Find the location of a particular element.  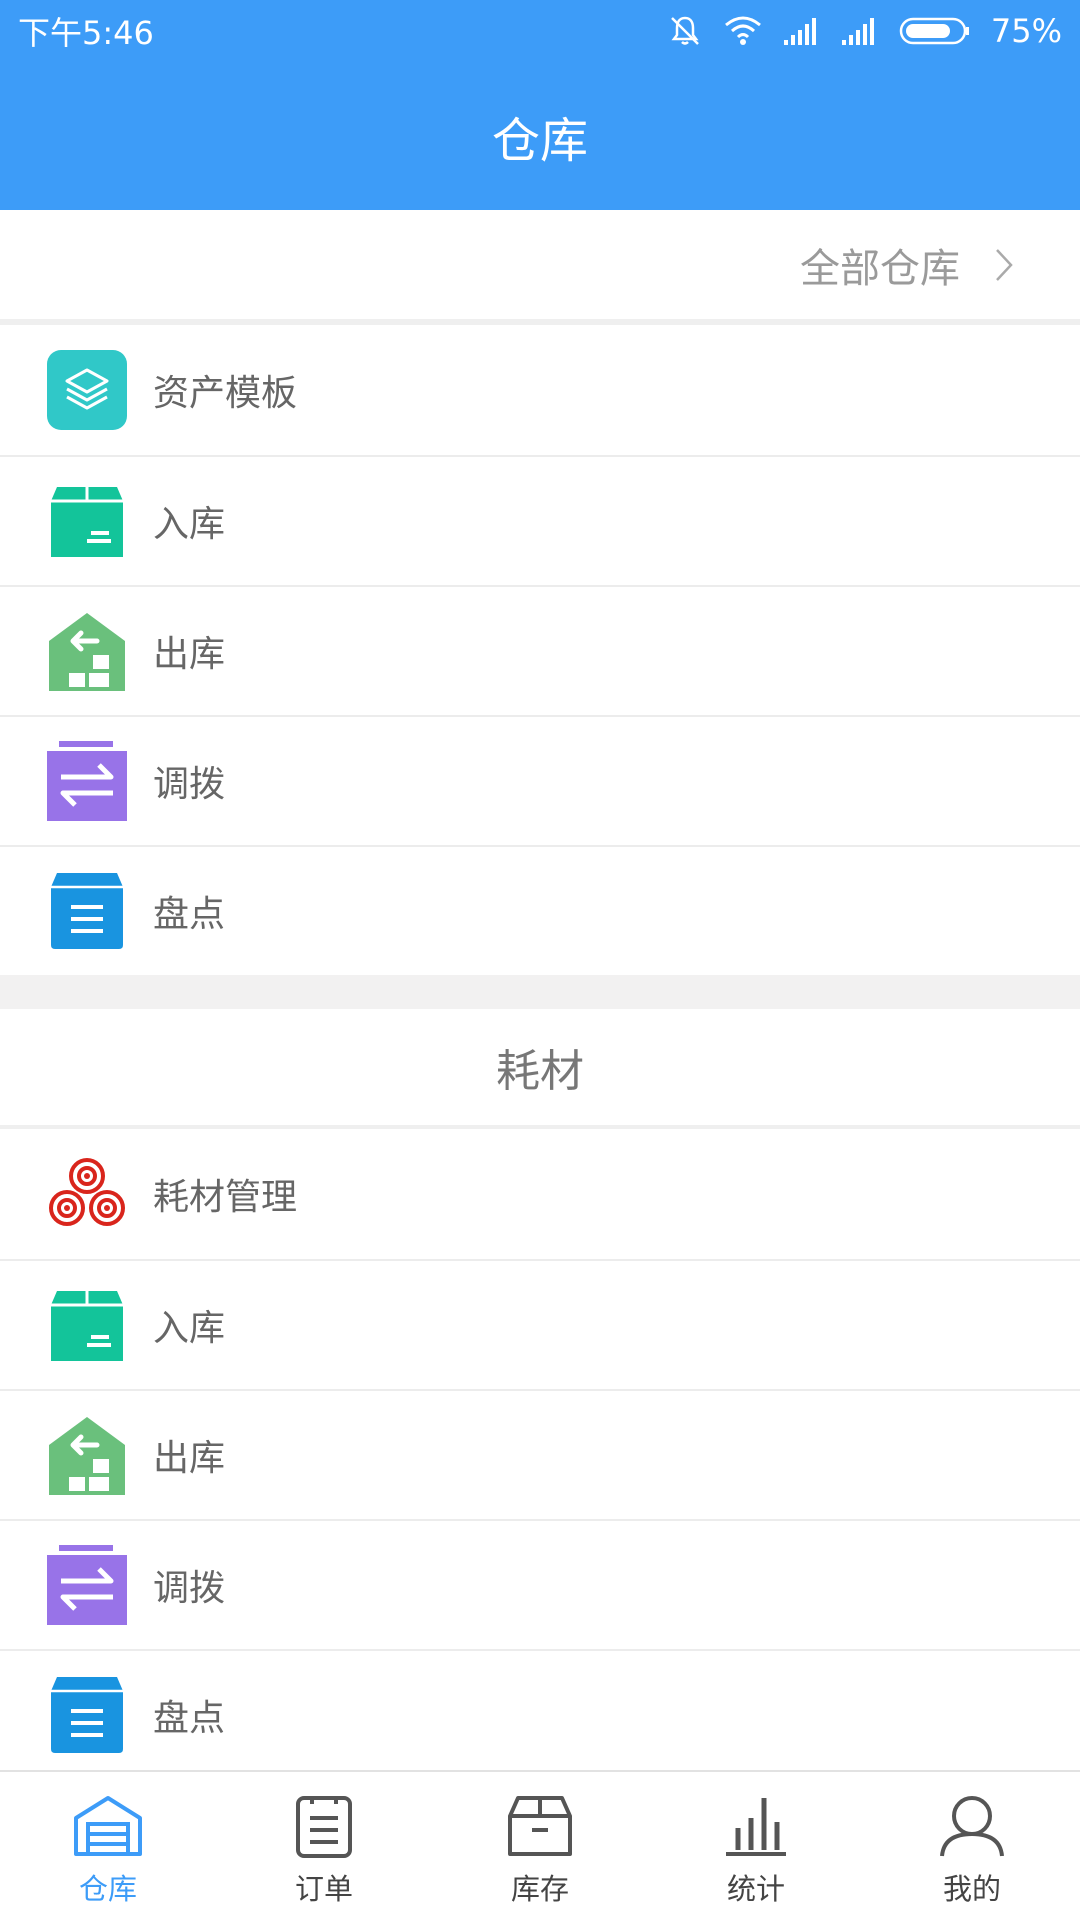

chevron-right-icon is located at coordinates (1004, 264).